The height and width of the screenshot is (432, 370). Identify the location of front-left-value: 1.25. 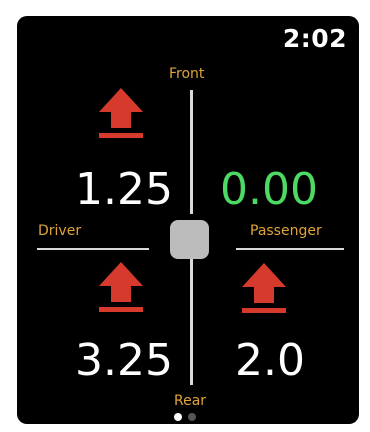
(124, 189).